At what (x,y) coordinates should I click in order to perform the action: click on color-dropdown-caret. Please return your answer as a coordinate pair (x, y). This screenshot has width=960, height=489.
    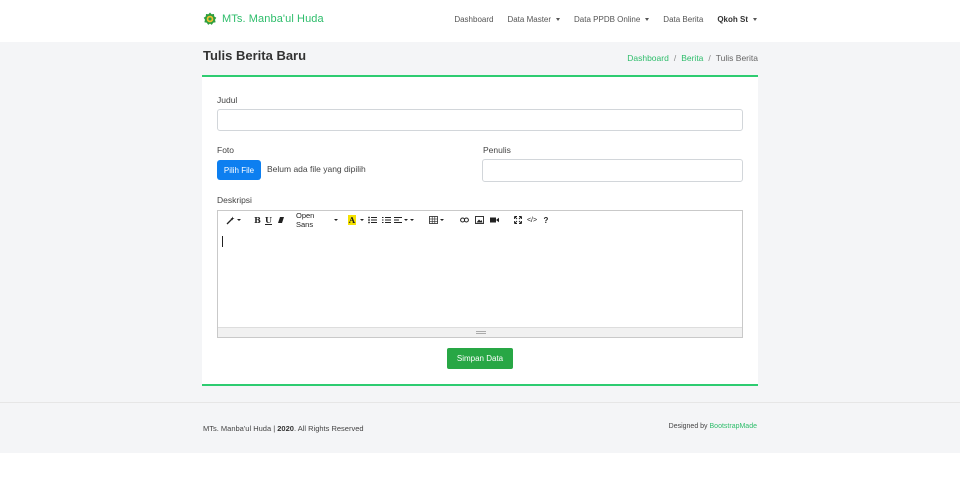
    Looking at the image, I should click on (361, 220).